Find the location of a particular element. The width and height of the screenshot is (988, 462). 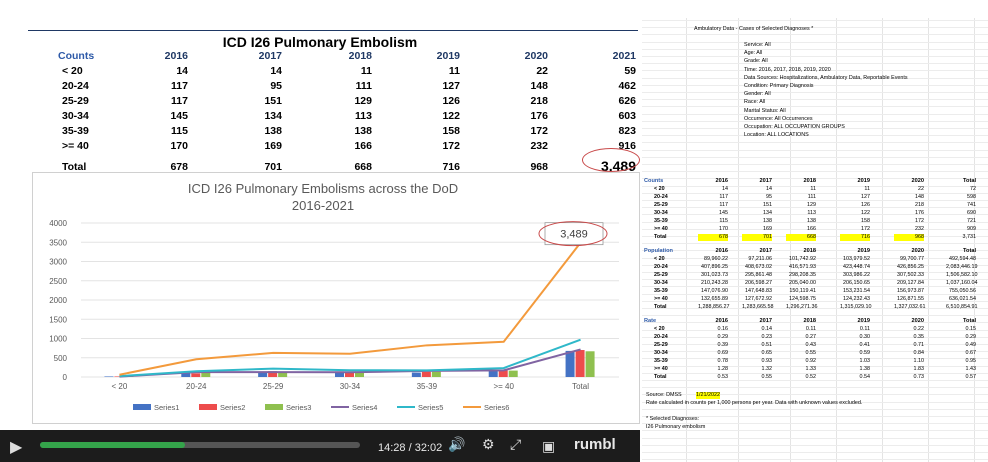

report-cell: 0.11 is located at coordinates (810, 329).